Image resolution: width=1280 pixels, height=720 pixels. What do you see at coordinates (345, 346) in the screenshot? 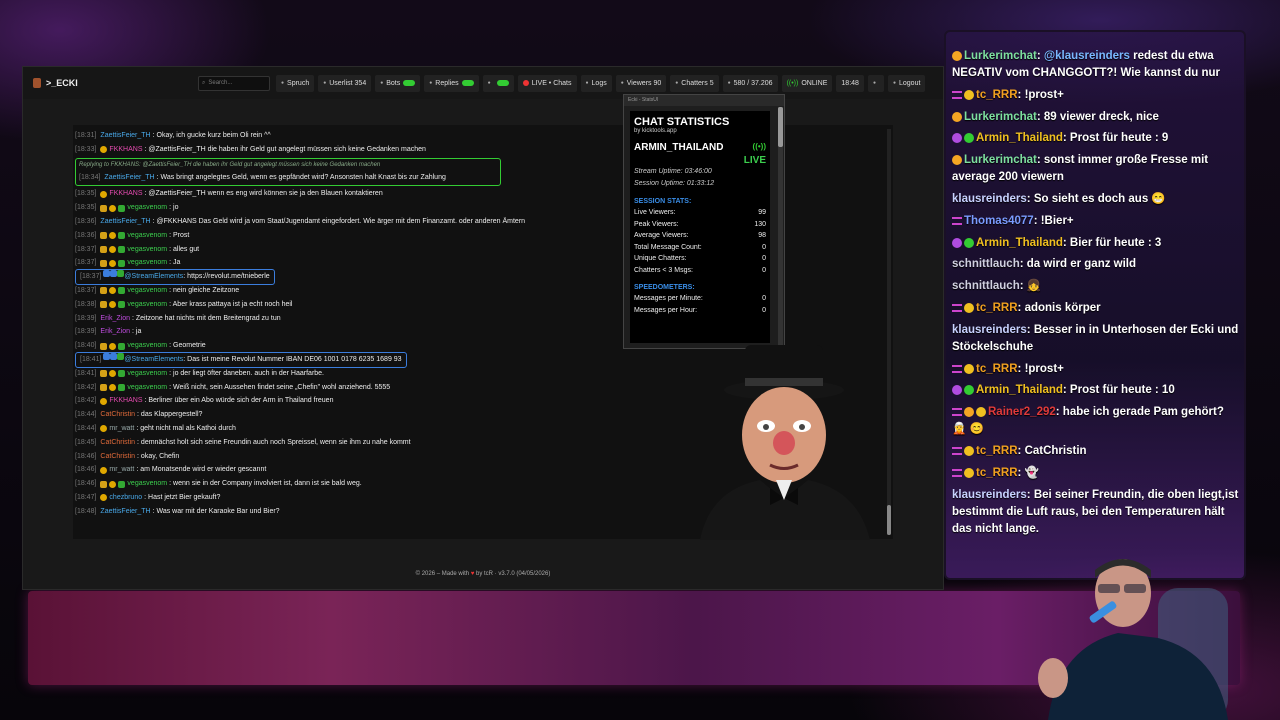
I see `chat-message: [18:40] vegasvenom: Geometrie` at bounding box center [345, 346].